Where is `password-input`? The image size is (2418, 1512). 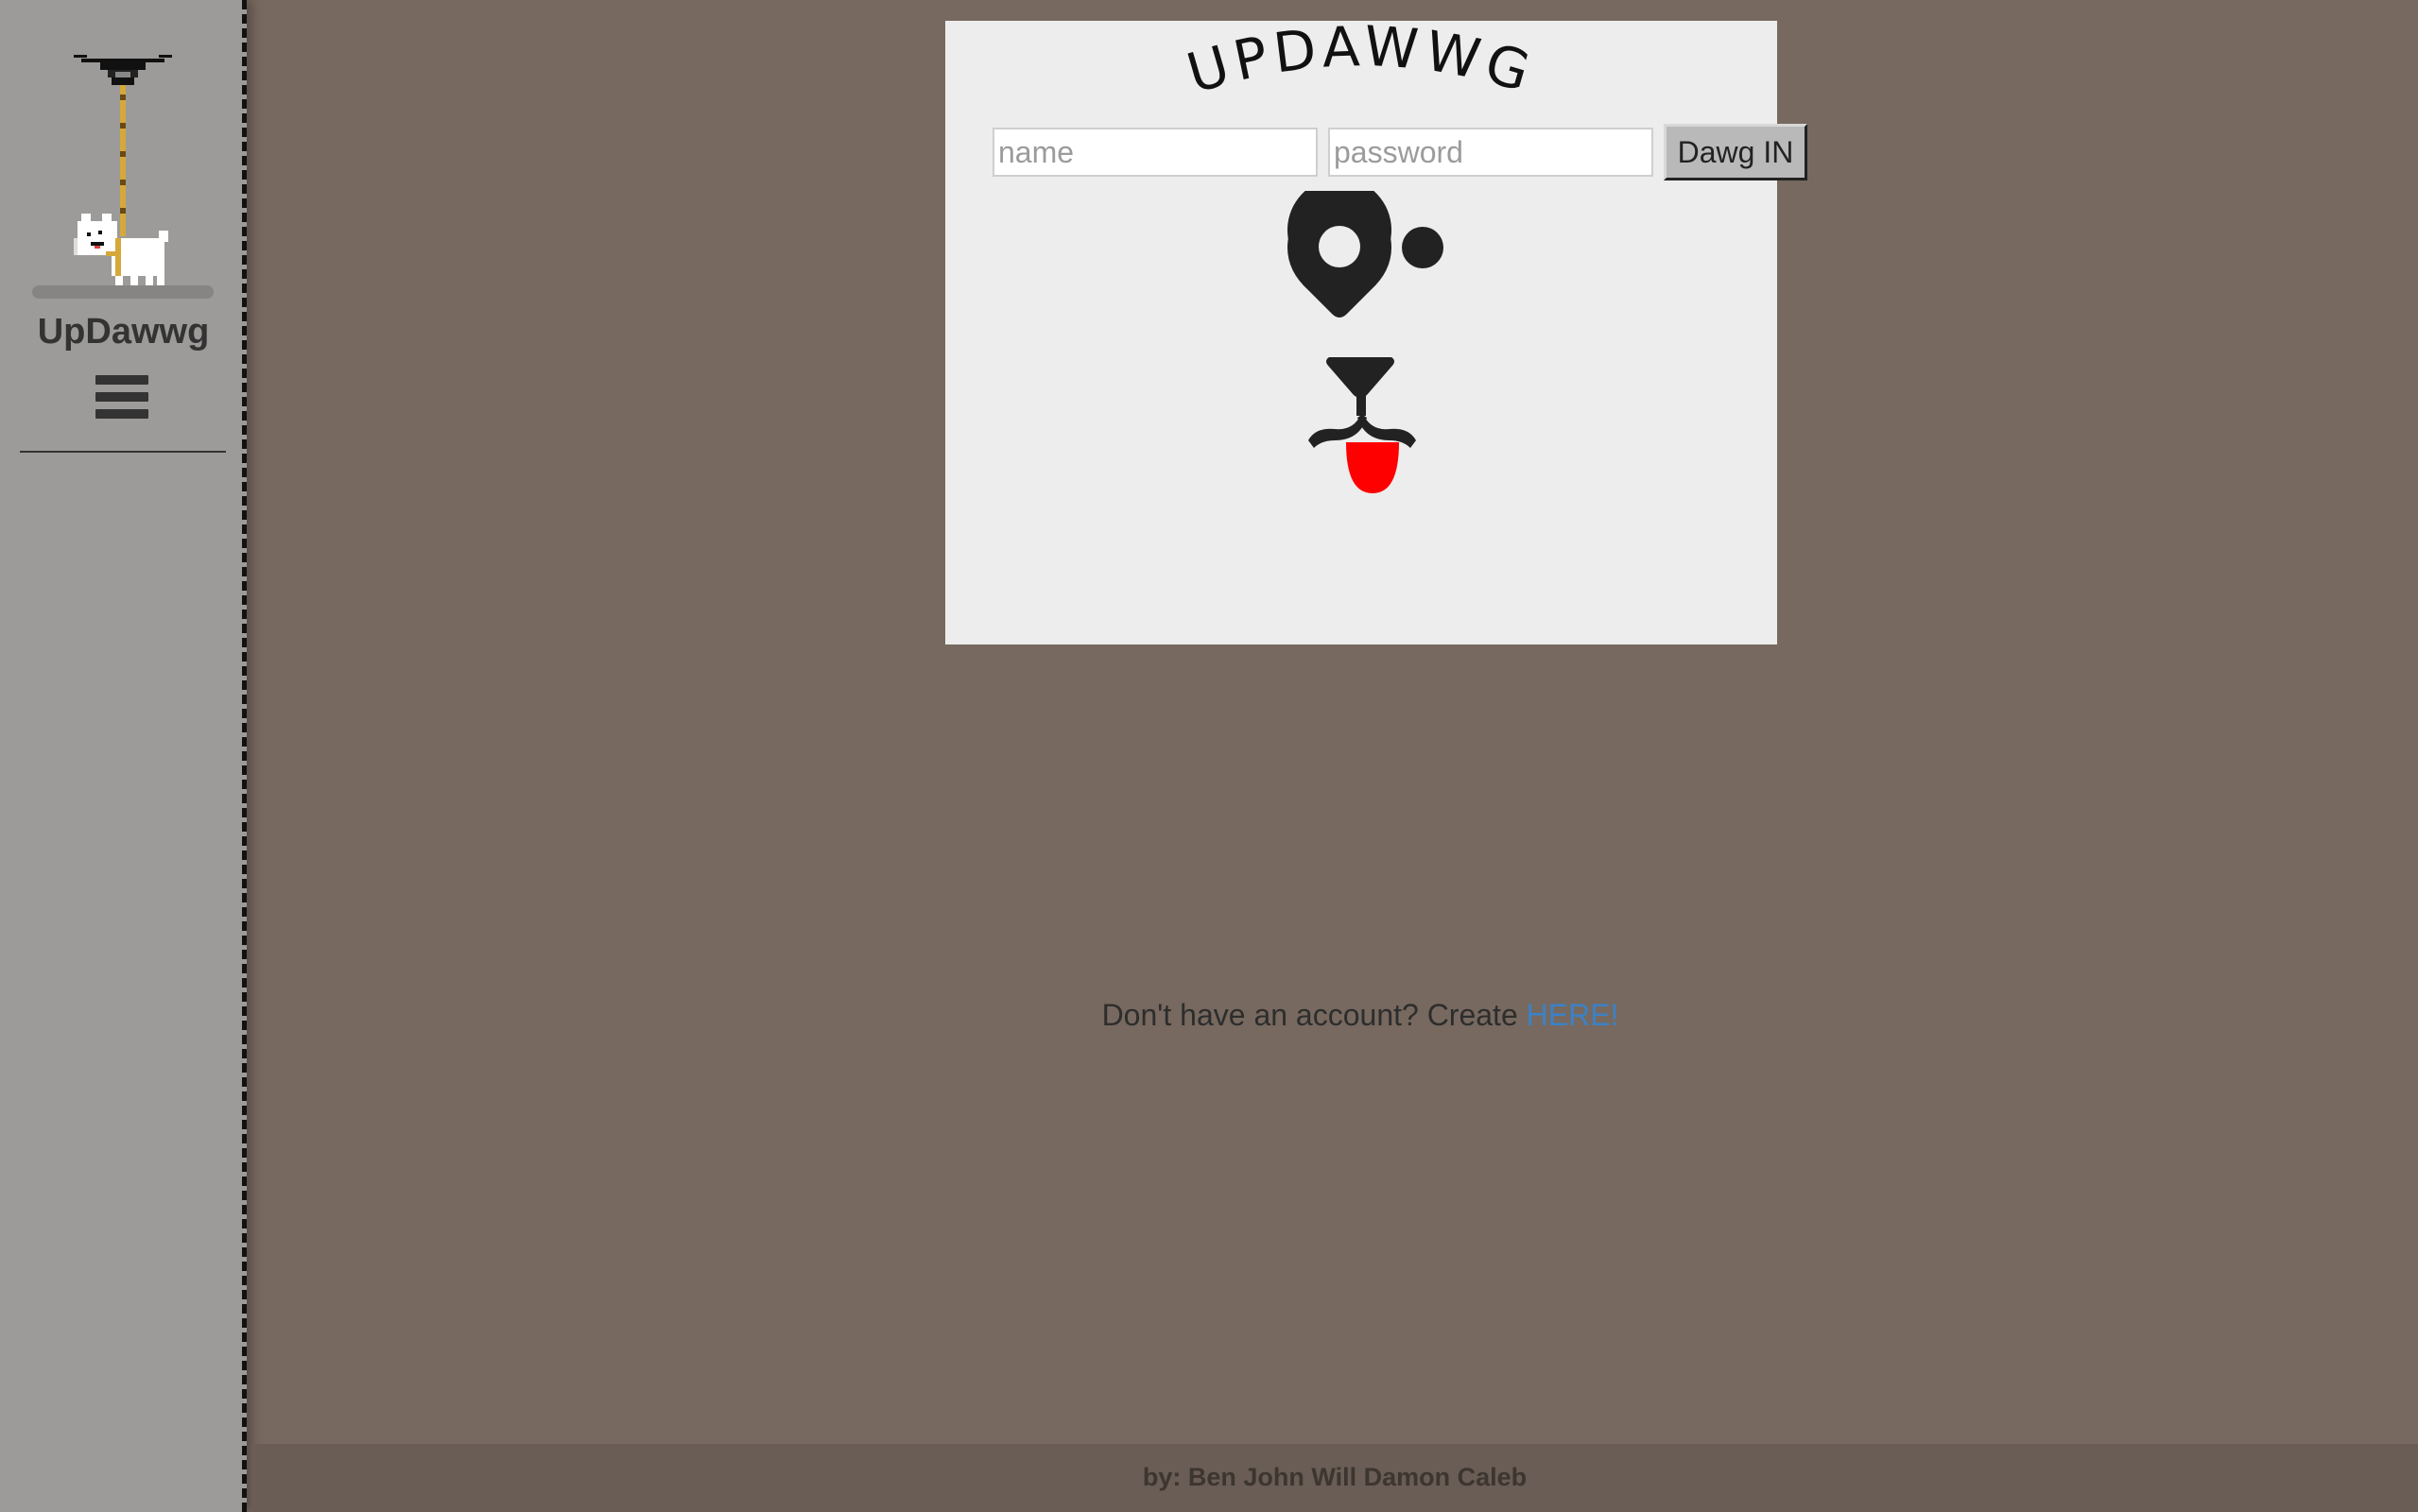
password-input is located at coordinates (1491, 152).